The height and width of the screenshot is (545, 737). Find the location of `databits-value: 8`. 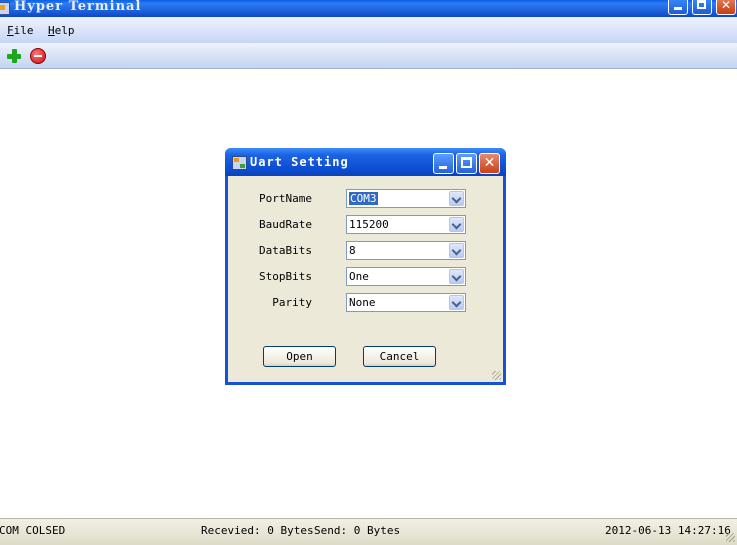

databits-value: 8 is located at coordinates (352, 250).